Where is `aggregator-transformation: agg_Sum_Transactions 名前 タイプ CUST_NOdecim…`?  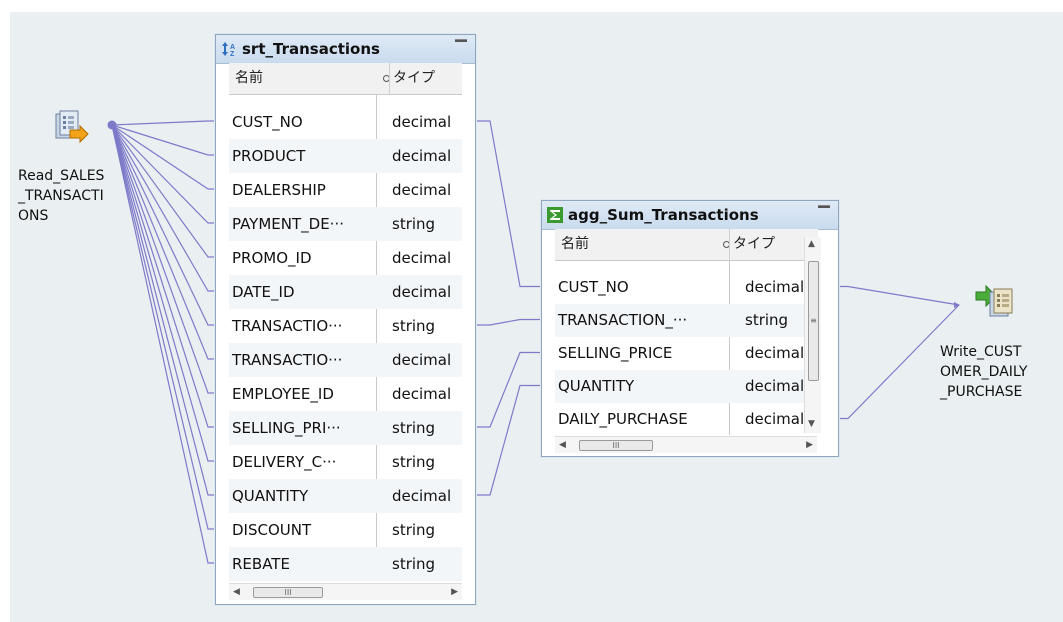
aggregator-transformation: agg_Sum_Transactions 名前 タイプ CUST_NOdecim… is located at coordinates (690, 328).